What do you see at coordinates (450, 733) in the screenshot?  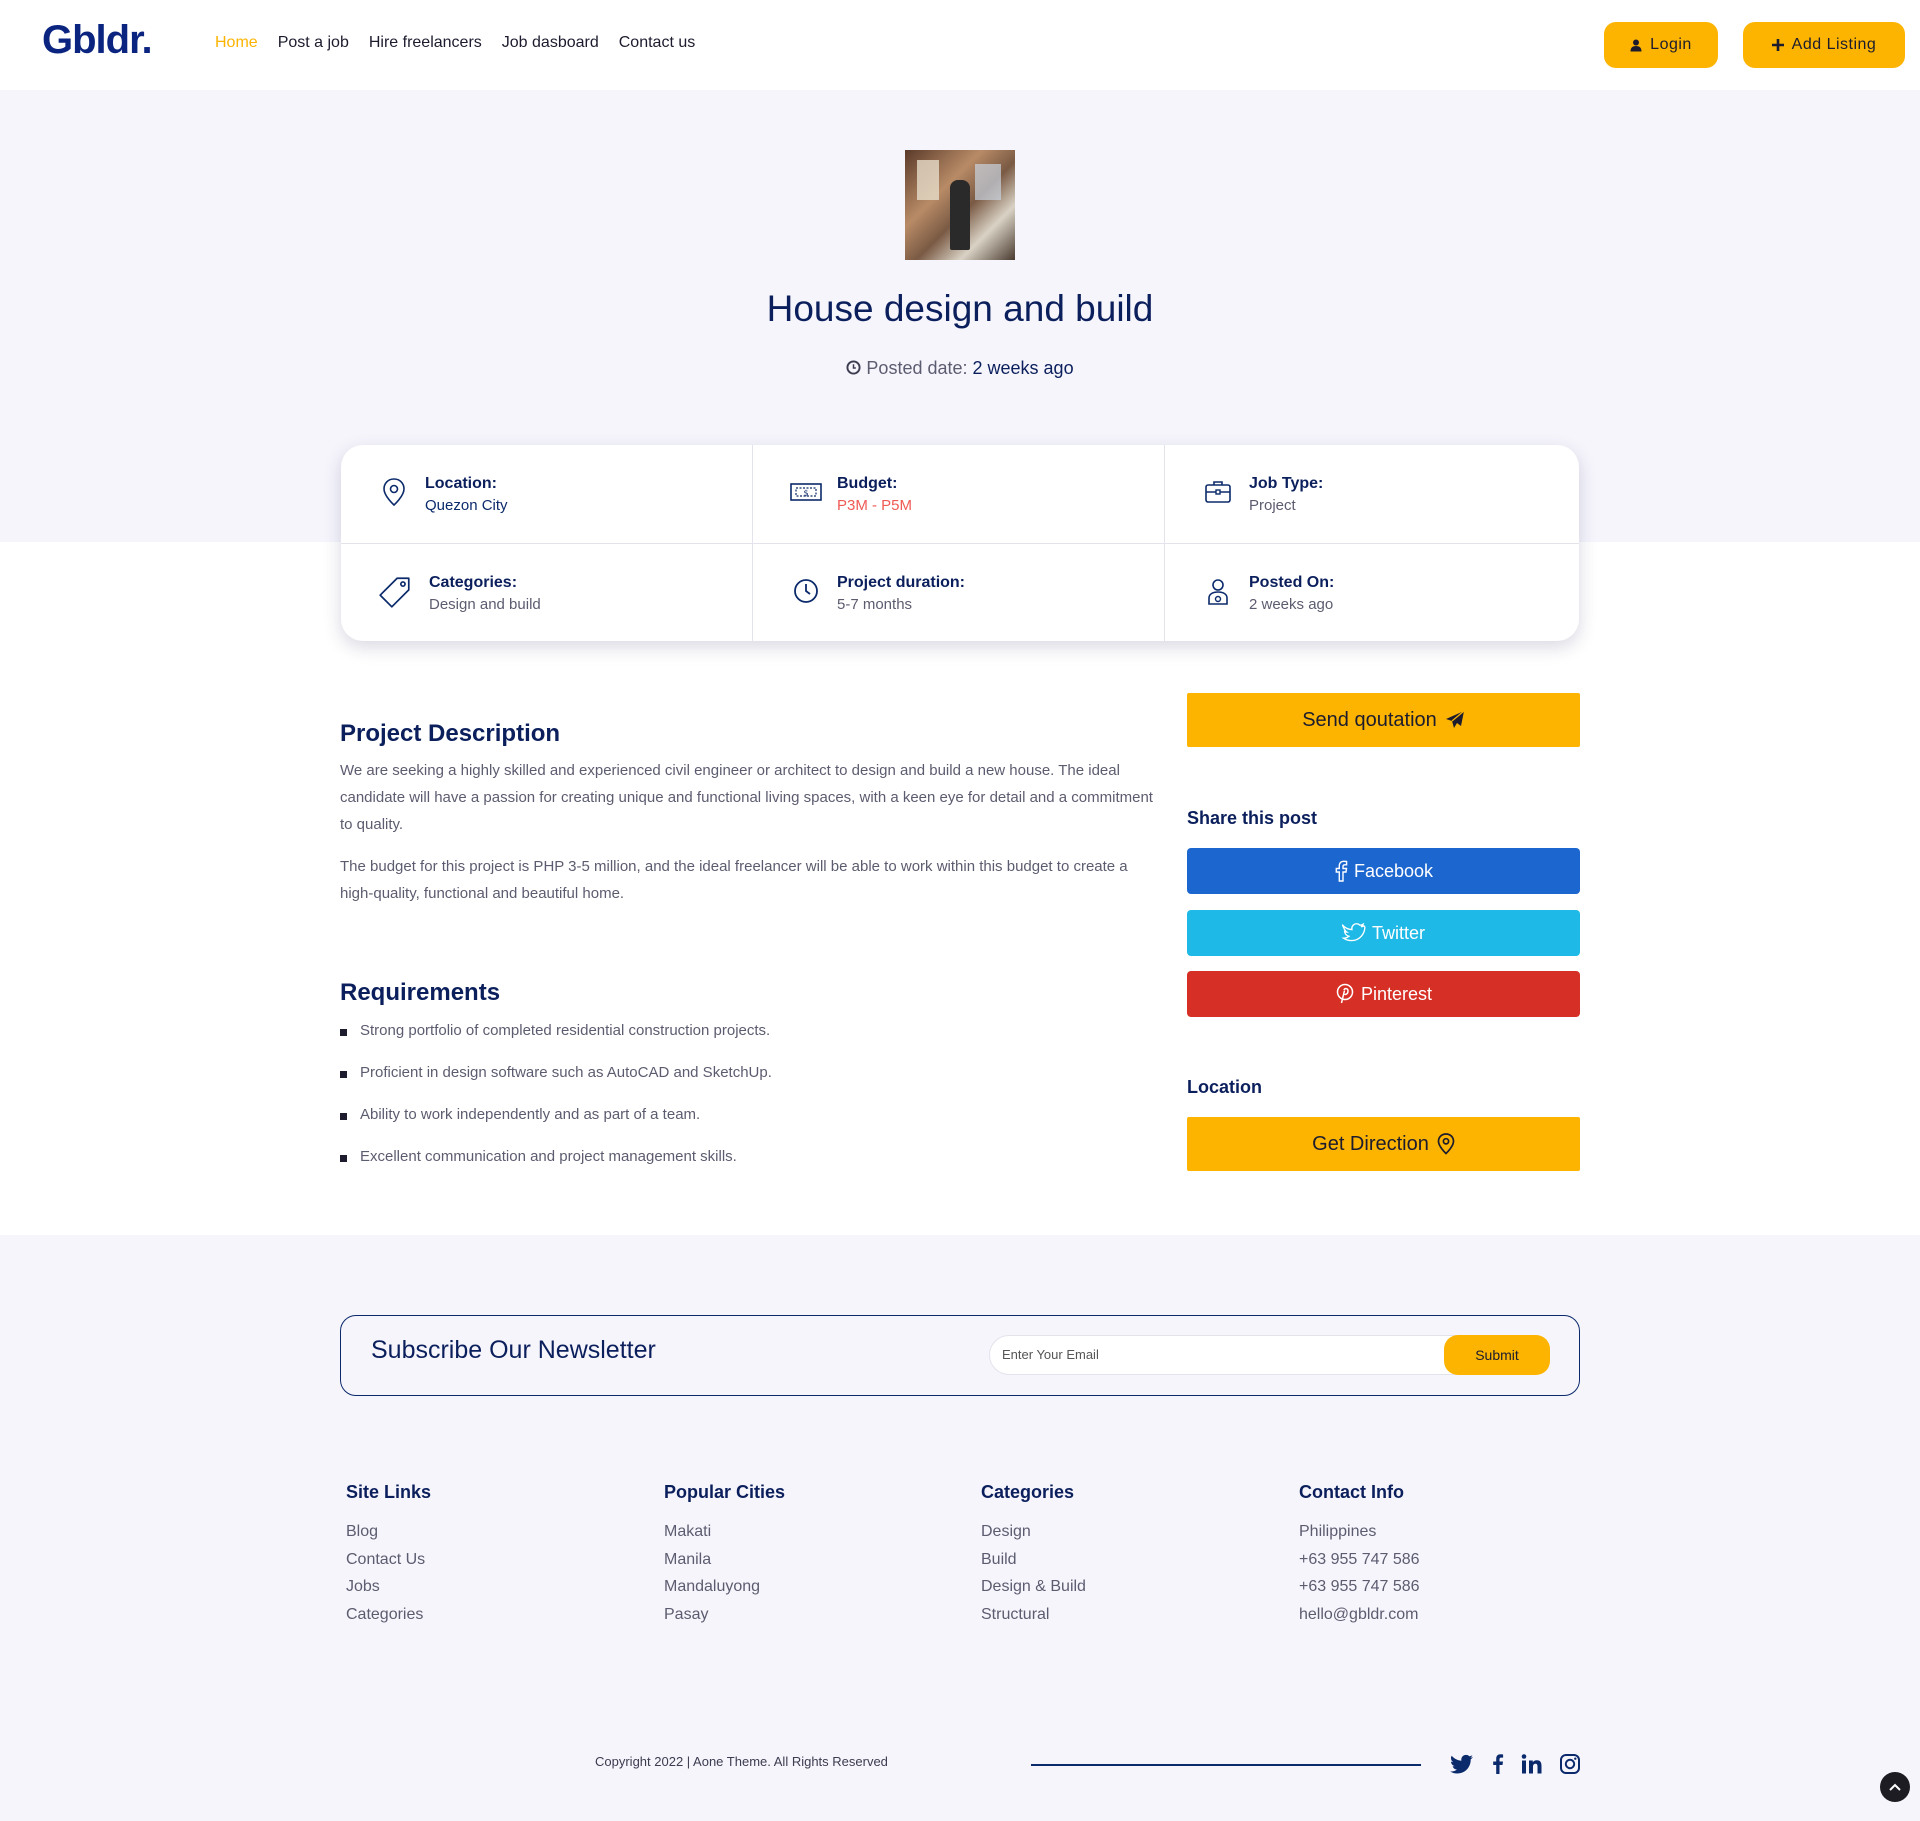 I see `project-description-title: Project Description` at bounding box center [450, 733].